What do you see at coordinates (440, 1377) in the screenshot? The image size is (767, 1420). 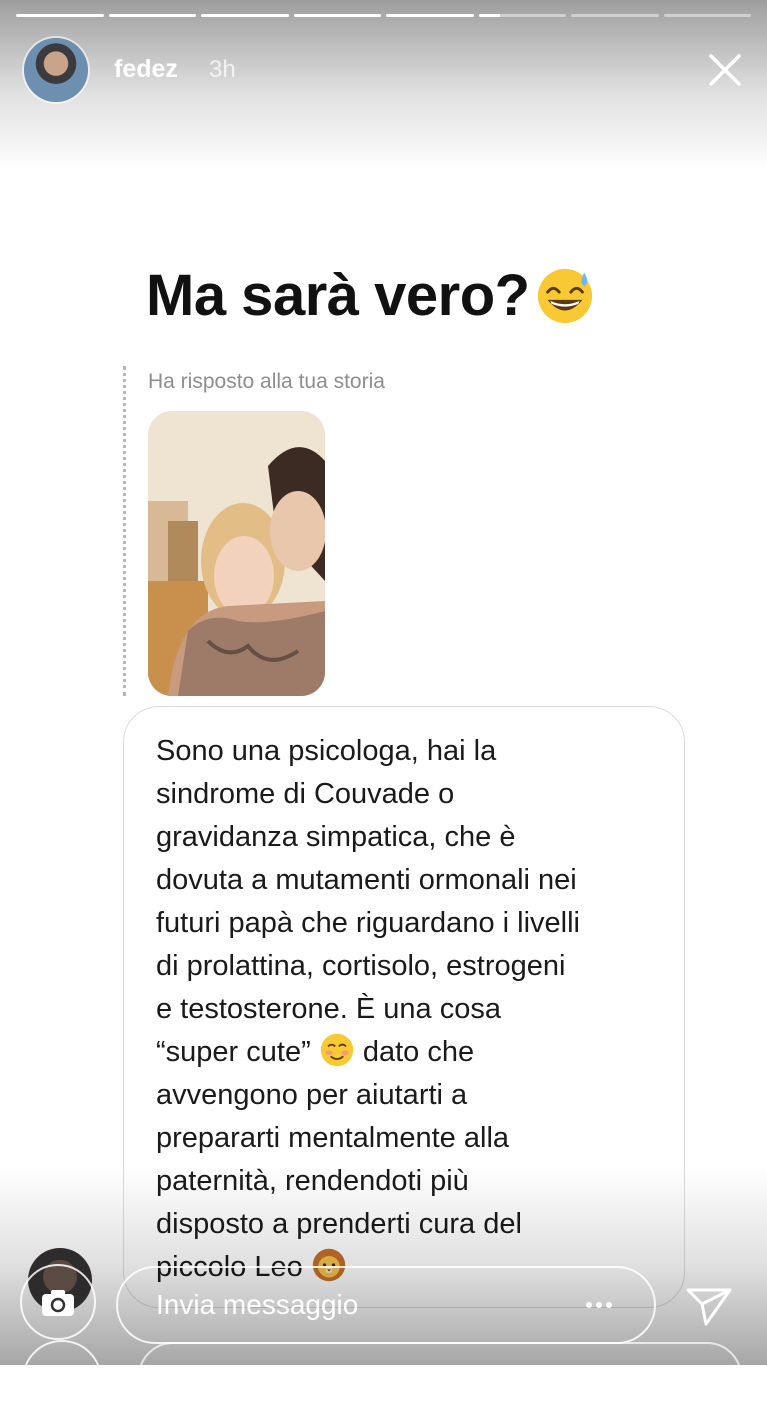 I see `partial-input` at bounding box center [440, 1377].